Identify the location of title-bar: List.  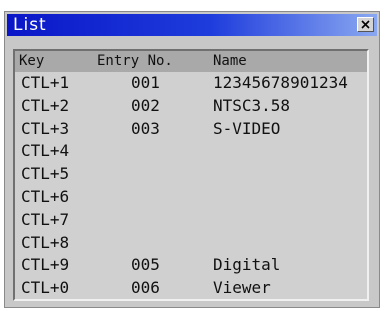
(192, 25).